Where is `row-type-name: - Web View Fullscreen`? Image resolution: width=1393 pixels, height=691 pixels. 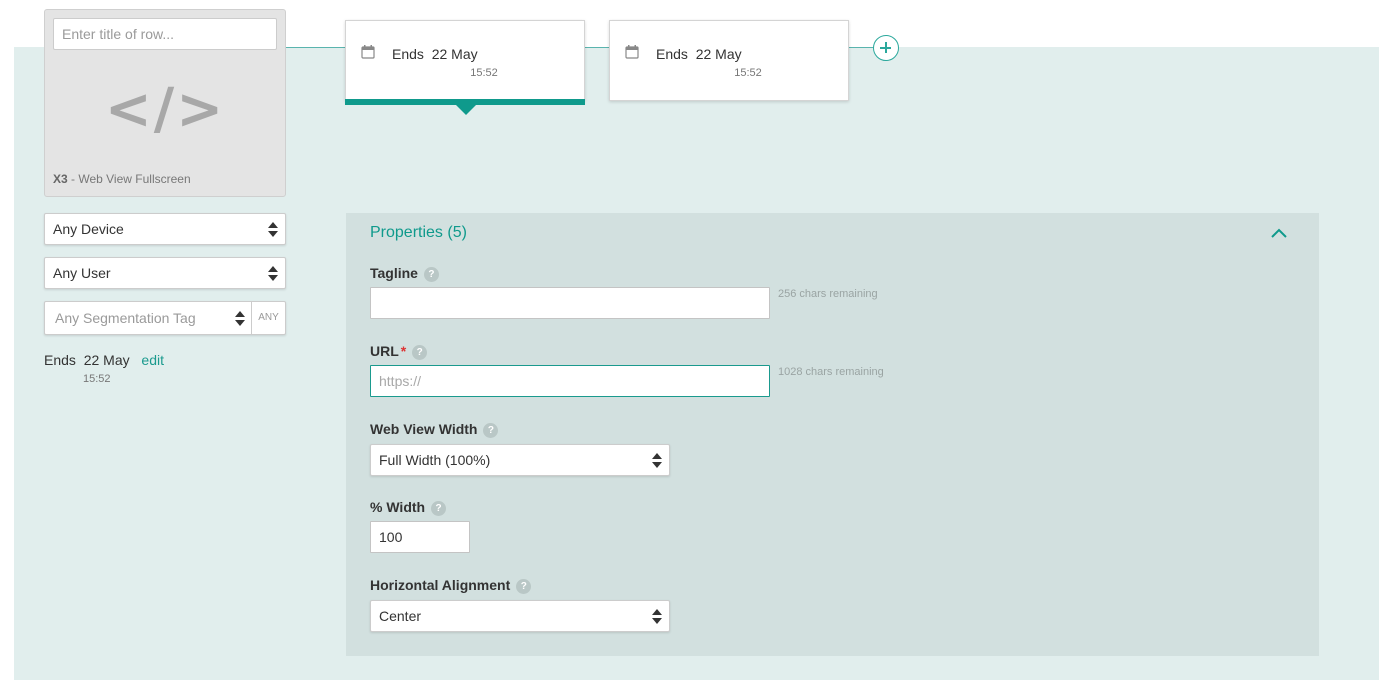 row-type-name: - Web View Fullscreen is located at coordinates (129, 179).